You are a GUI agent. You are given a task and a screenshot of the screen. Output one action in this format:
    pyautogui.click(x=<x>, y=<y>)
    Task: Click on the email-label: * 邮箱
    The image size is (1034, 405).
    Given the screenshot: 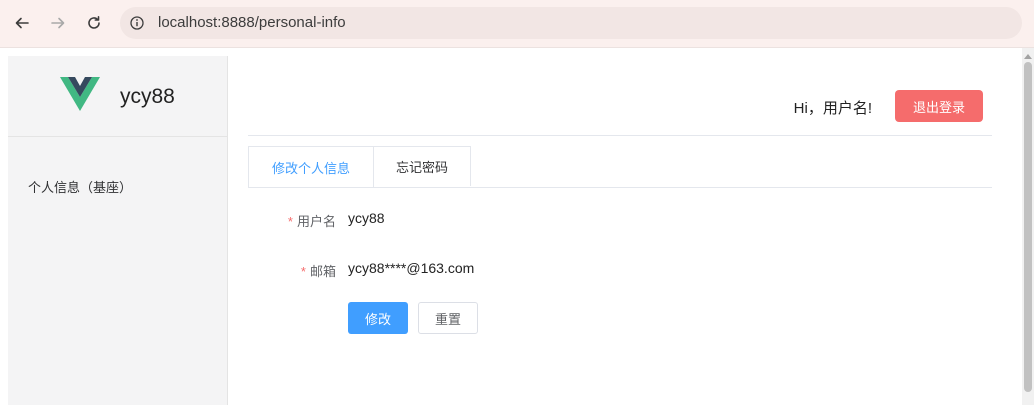 What is the action you would take?
    pyautogui.click(x=318, y=270)
    